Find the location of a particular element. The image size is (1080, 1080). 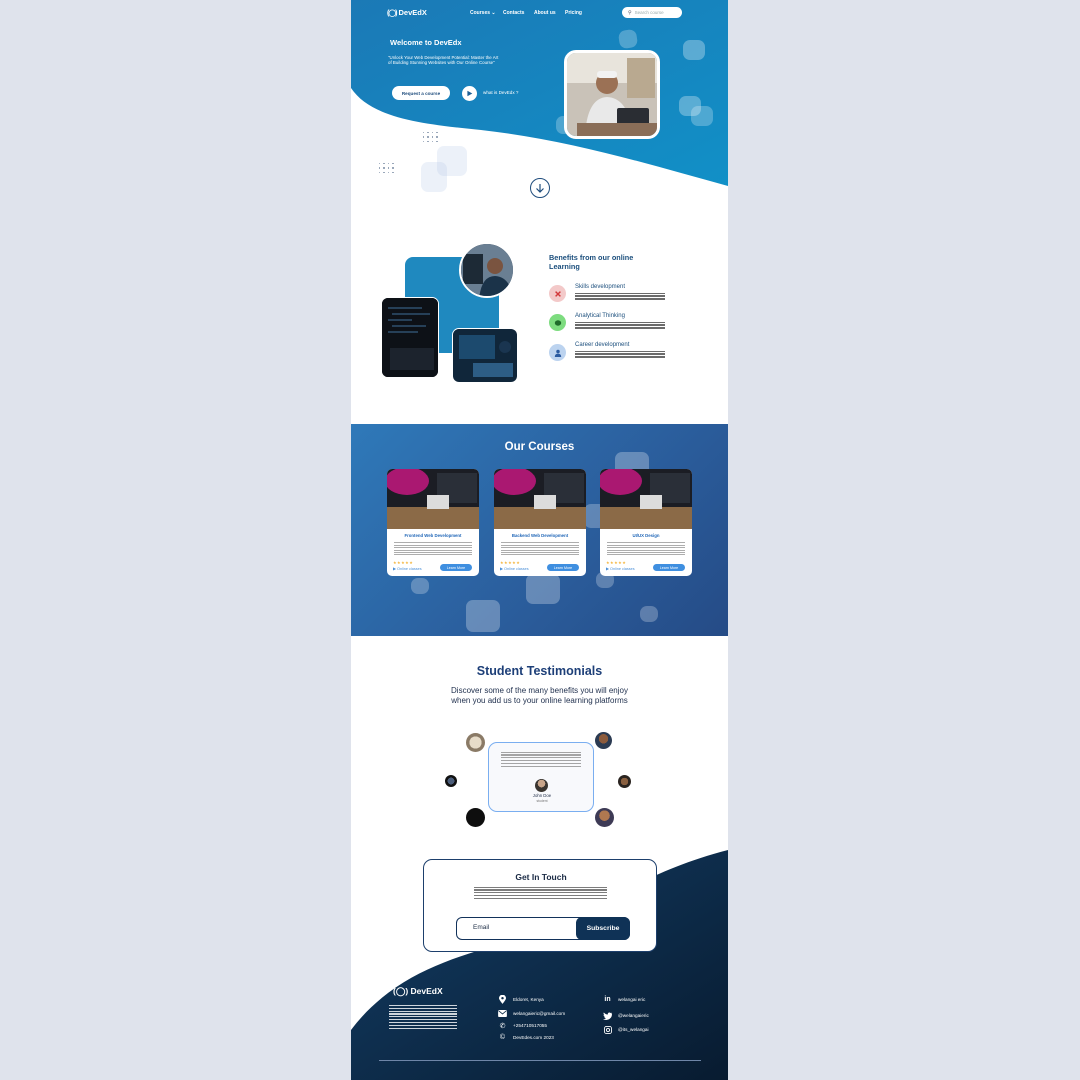

footer-divider is located at coordinates (540, 1060).